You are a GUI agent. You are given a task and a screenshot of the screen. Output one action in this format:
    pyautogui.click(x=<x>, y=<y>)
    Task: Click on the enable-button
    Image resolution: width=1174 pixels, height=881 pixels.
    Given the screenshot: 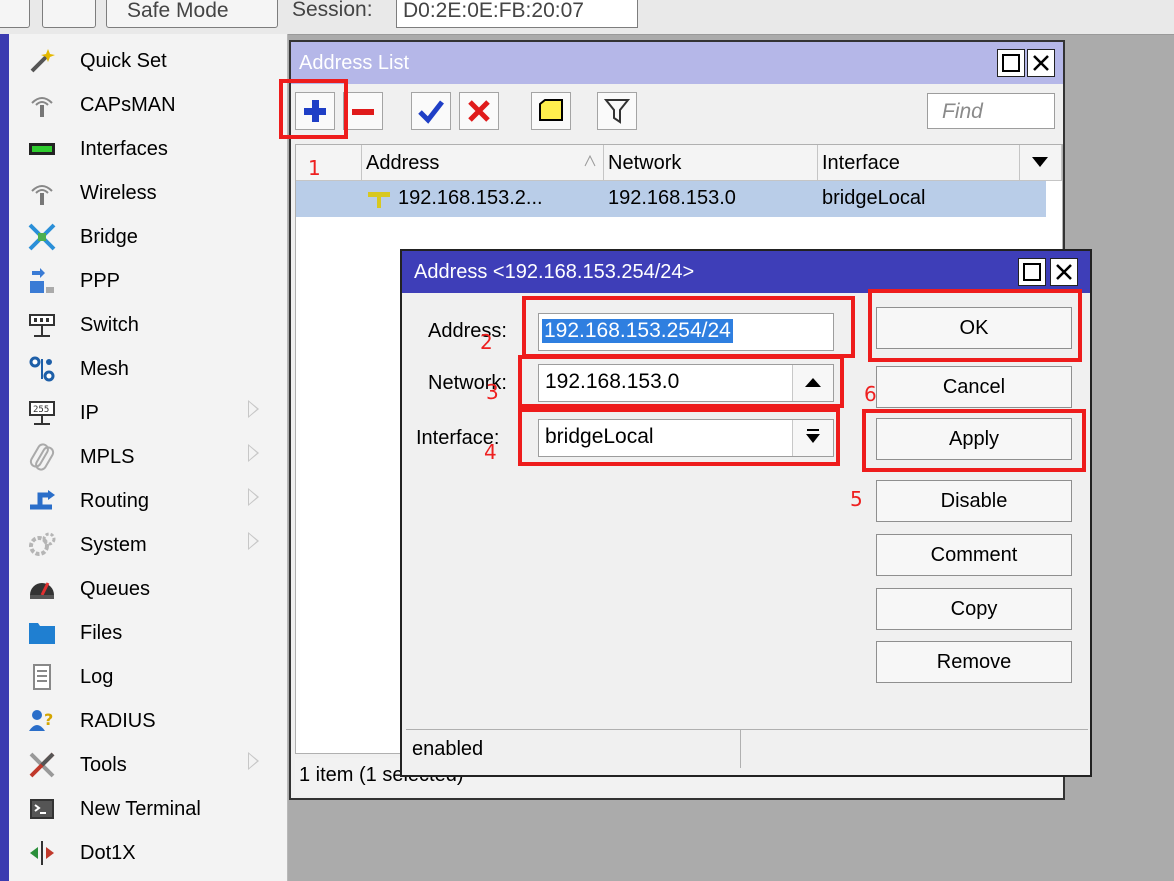 What is the action you would take?
    pyautogui.click(x=431, y=111)
    